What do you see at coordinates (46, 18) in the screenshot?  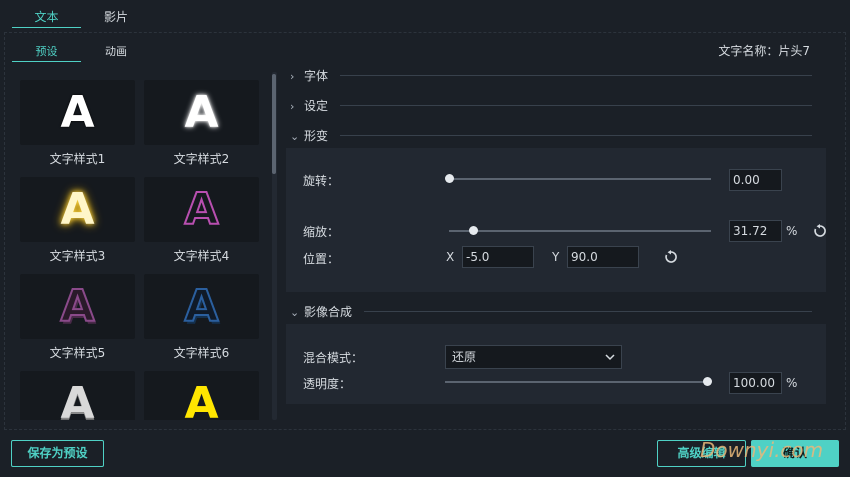 I see `tab-text: 文本` at bounding box center [46, 18].